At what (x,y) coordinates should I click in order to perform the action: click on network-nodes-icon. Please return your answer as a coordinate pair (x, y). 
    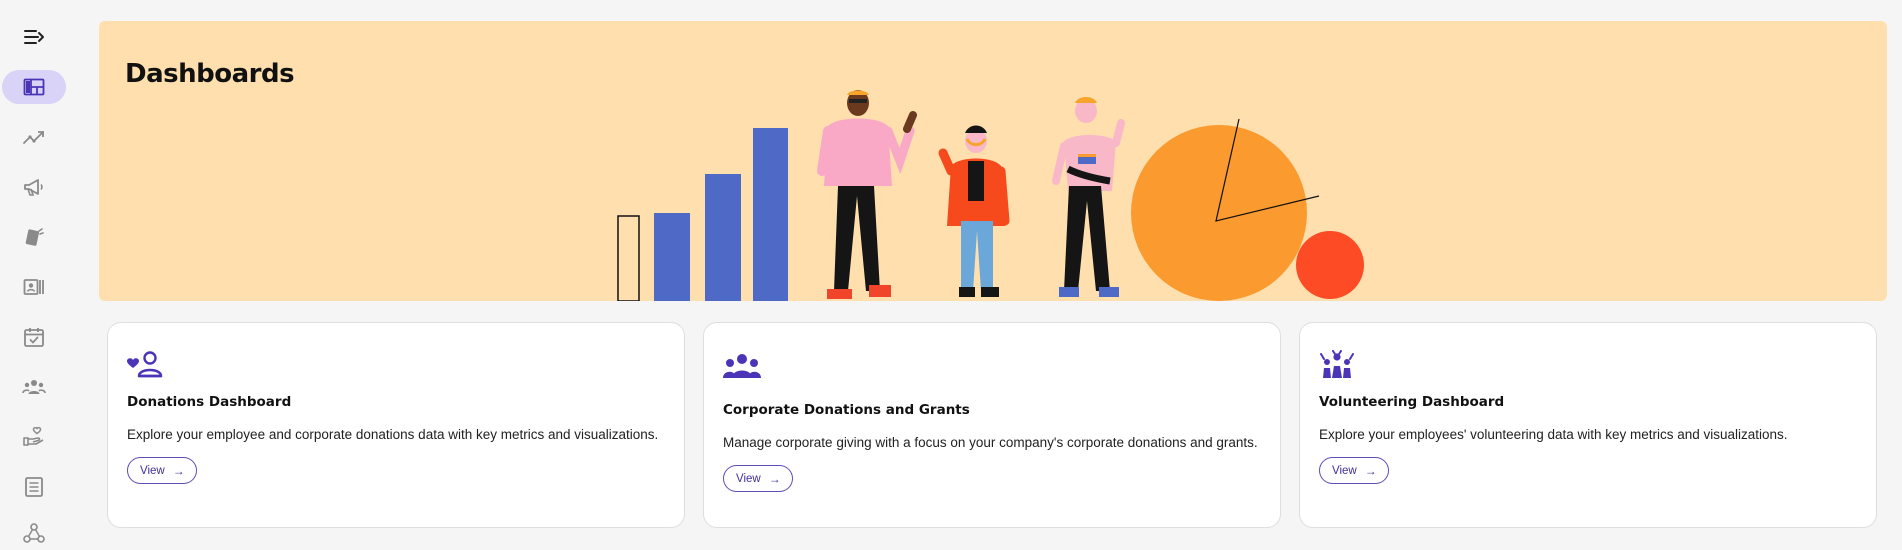
    Looking at the image, I should click on (34, 533).